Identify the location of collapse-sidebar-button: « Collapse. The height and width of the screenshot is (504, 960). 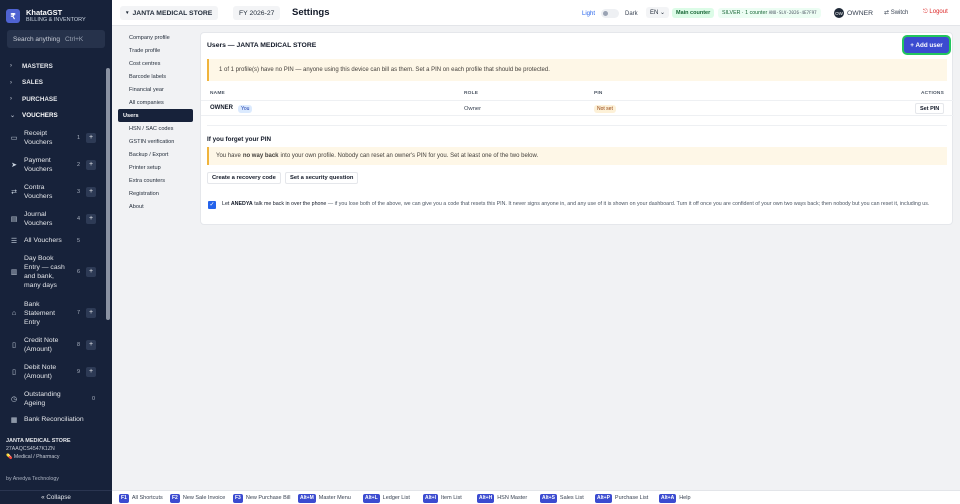
(56, 497).